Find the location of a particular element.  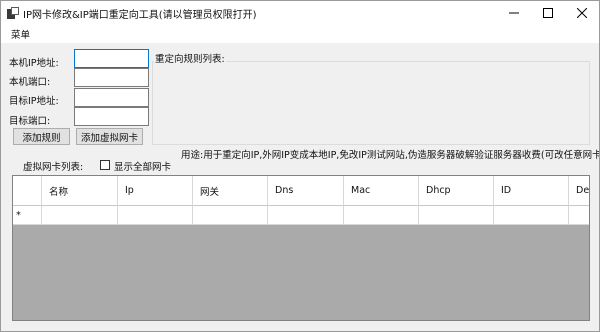

target-port-label: 目标端口: is located at coordinates (30, 121).